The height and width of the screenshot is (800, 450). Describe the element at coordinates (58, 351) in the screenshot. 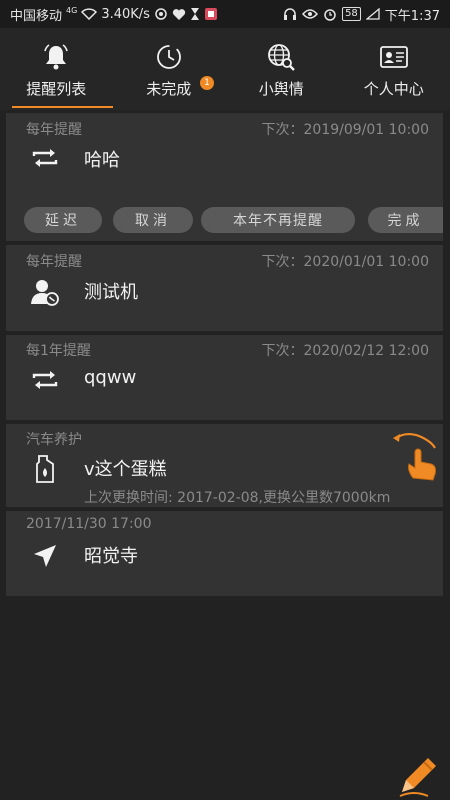

I see `reminder-type: 每1年提醒` at that location.